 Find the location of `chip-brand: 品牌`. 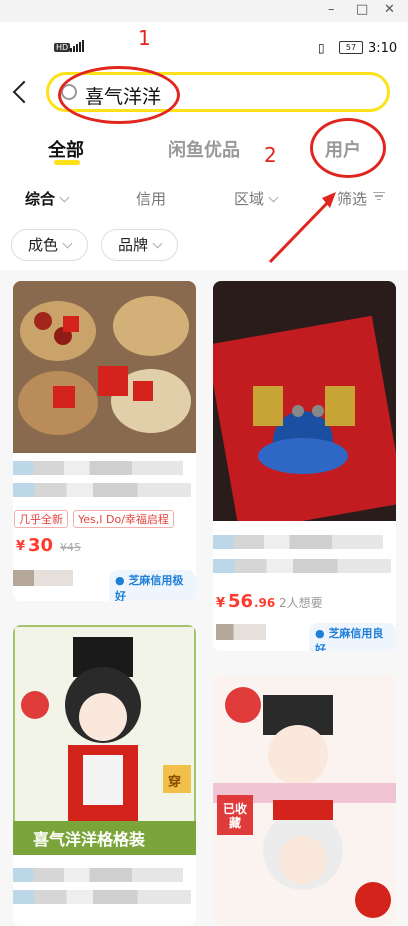

chip-brand: 品牌 is located at coordinates (140, 245).